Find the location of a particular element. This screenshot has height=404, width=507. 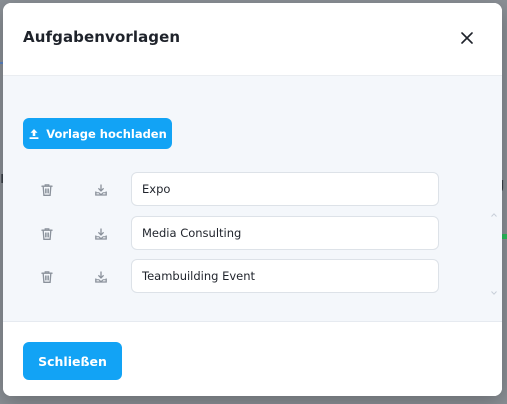

close-modal-button: Schließen is located at coordinates (72, 361).